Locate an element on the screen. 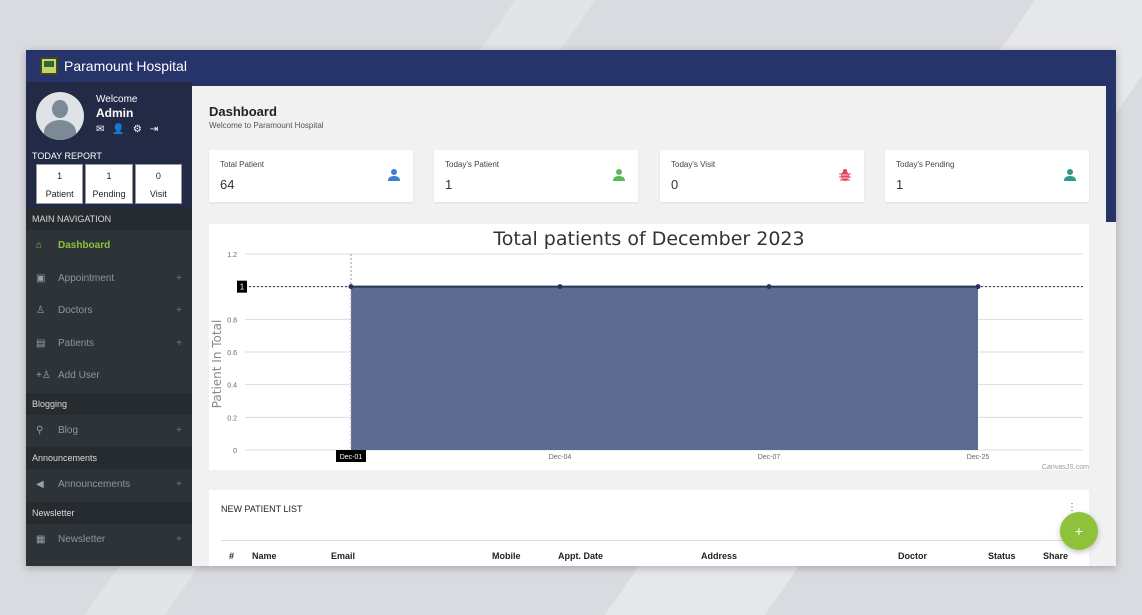 This screenshot has height=615, width=1142. y-tick-label: 0.6 is located at coordinates (232, 353).